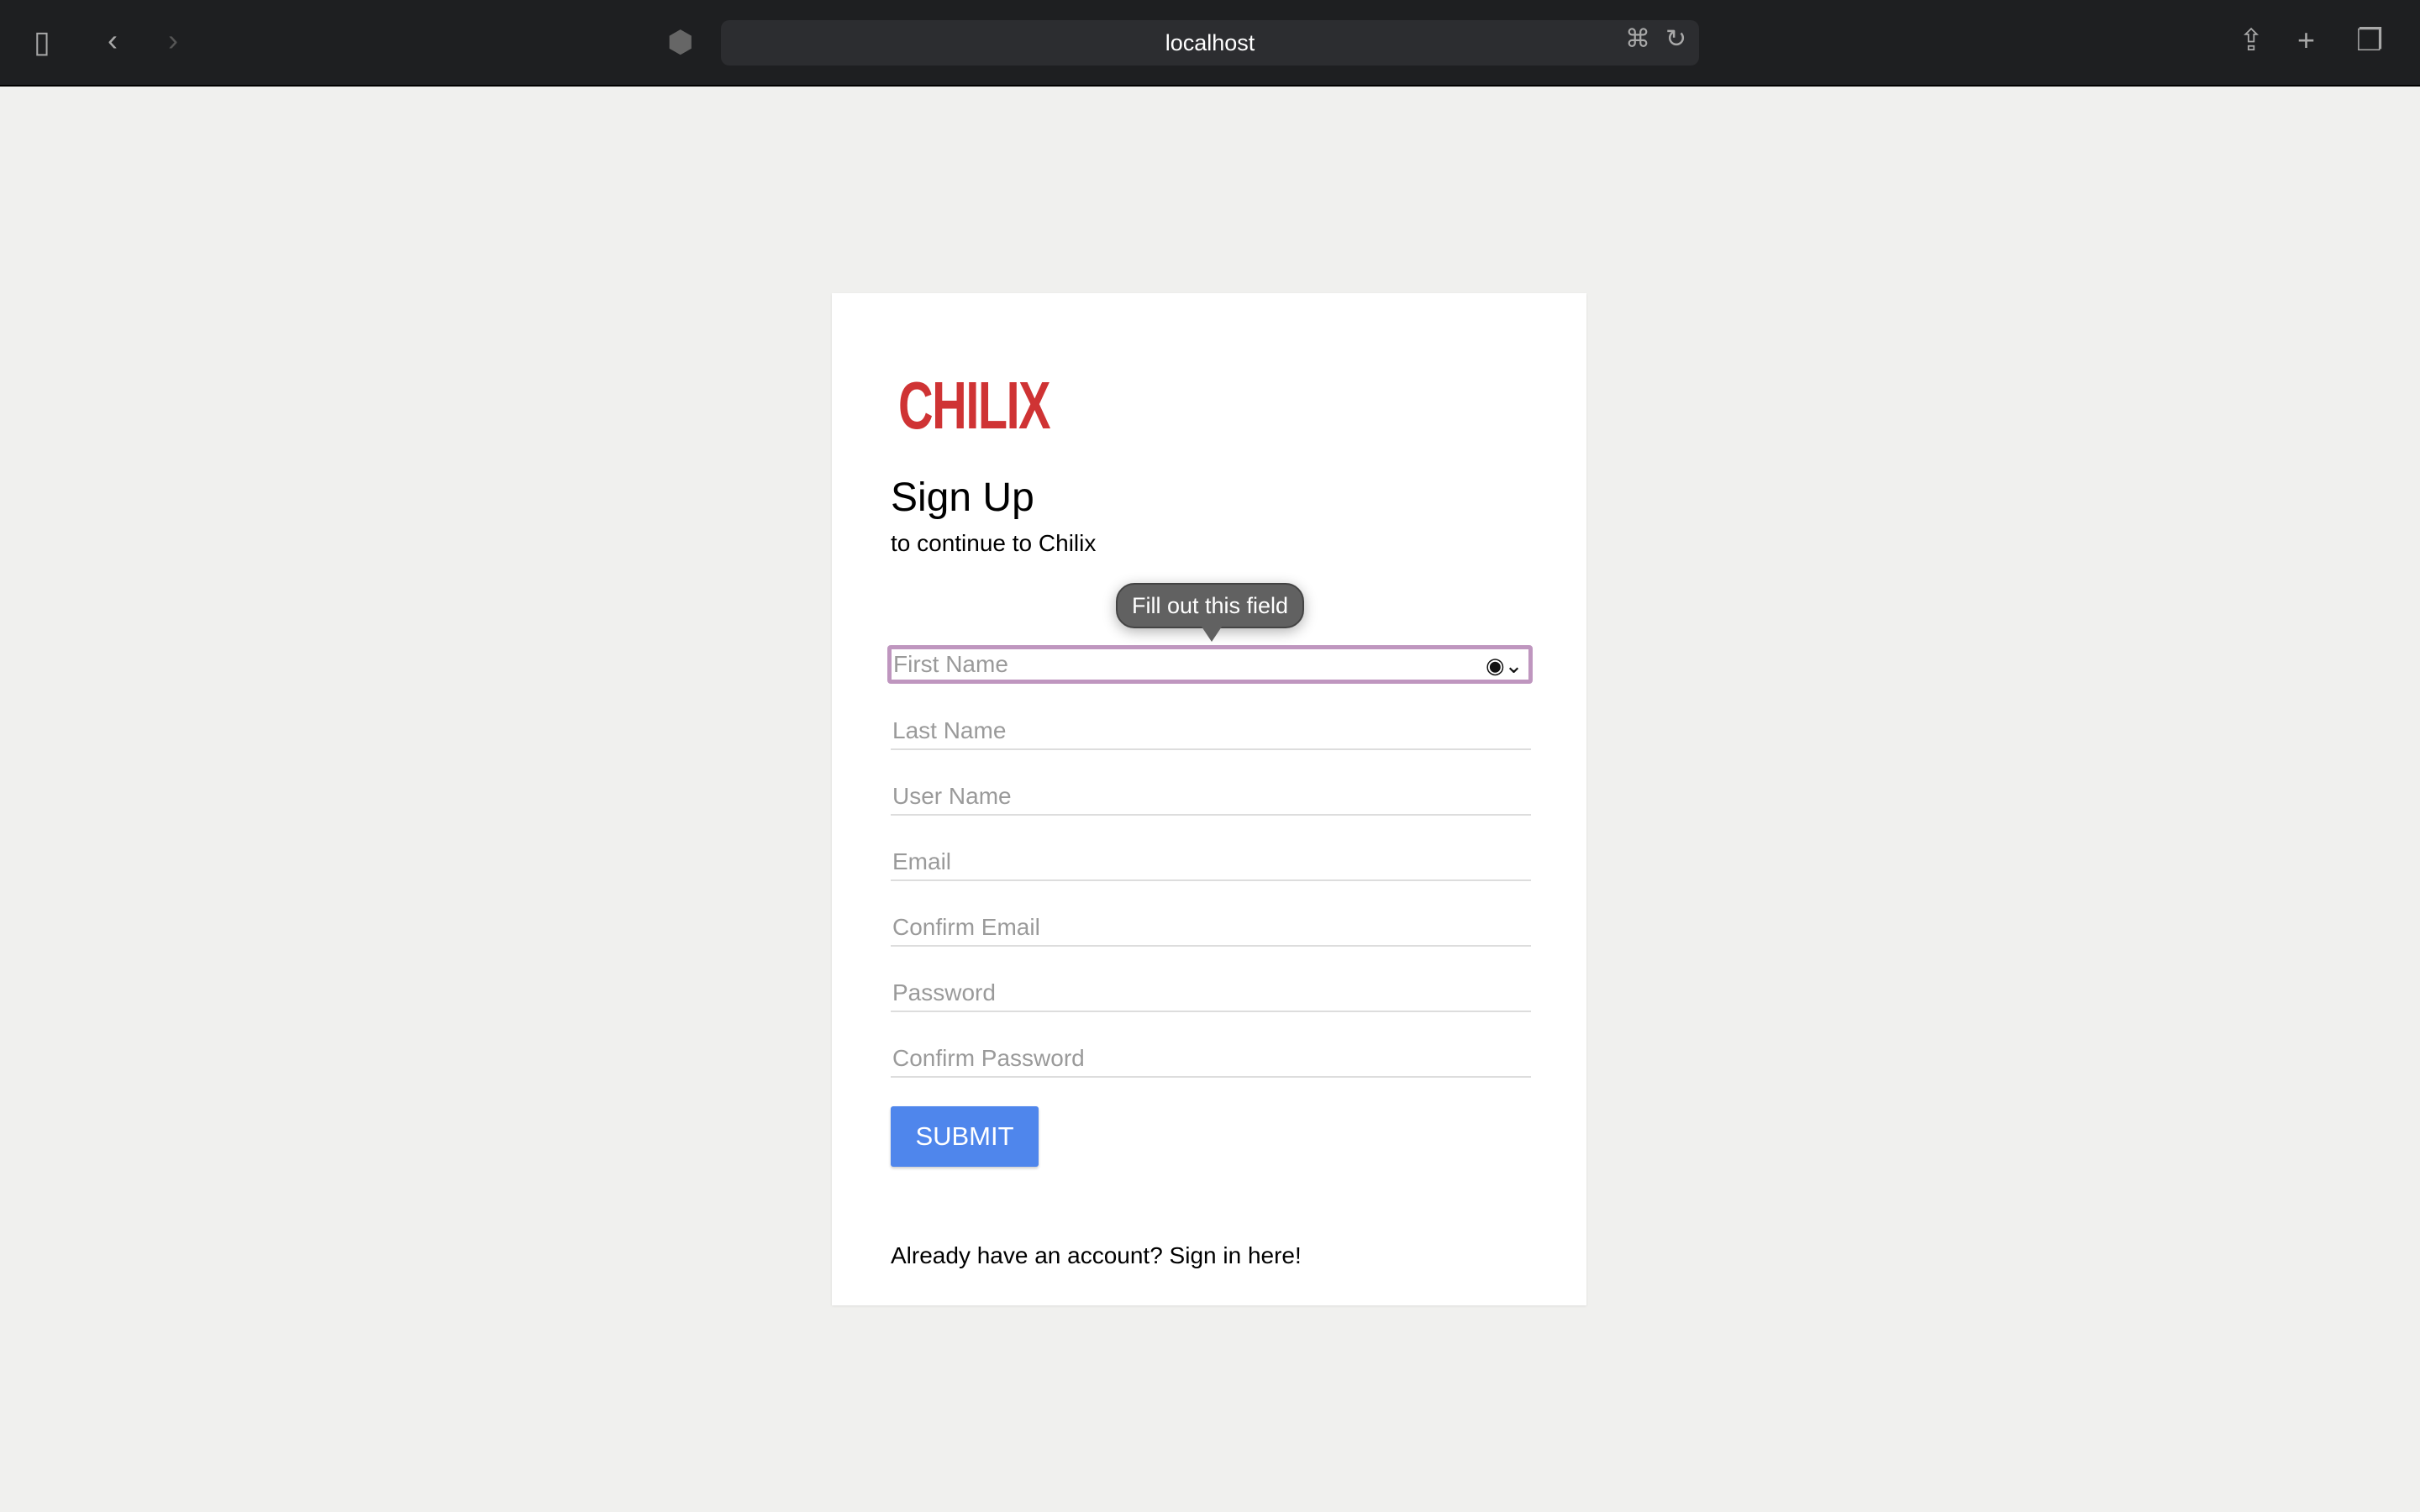 The image size is (2420, 1512). What do you see at coordinates (994, 543) in the screenshot?
I see `page-subtitle: to continue to Chilix` at bounding box center [994, 543].